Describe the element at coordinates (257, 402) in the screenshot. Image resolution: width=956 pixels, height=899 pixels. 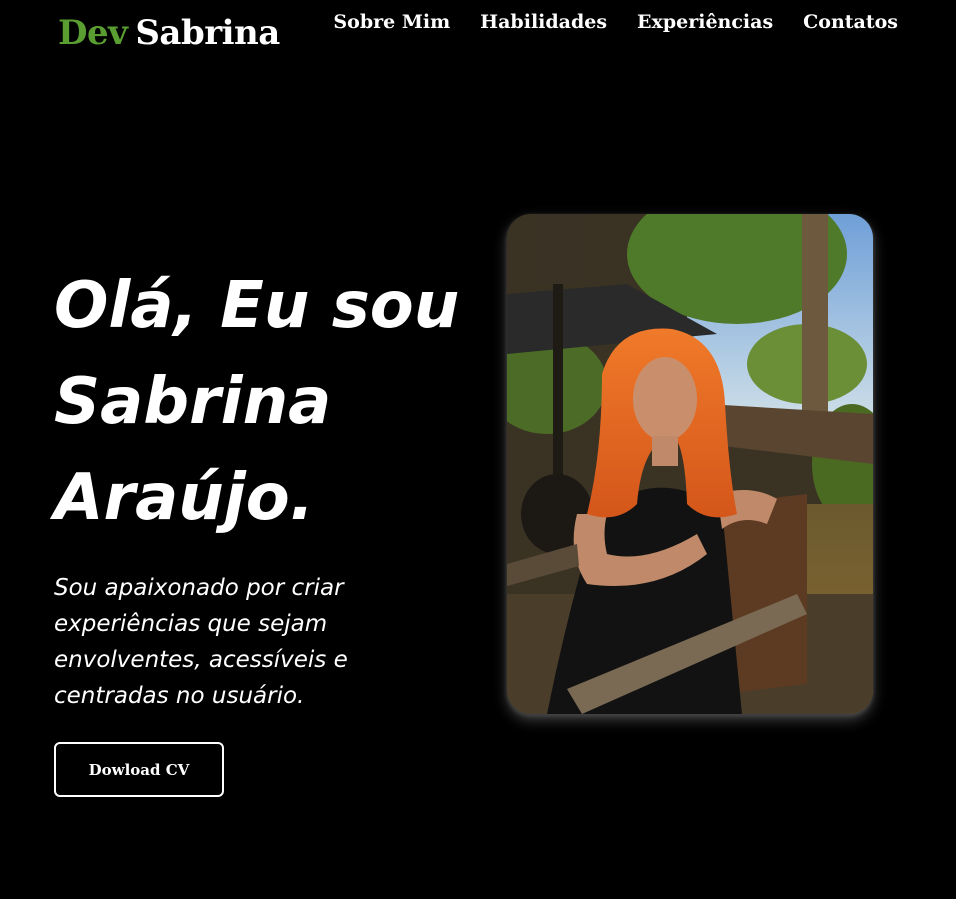
I see `hero-title: Olá, Eu sou Sabrina Araújo.` at that location.